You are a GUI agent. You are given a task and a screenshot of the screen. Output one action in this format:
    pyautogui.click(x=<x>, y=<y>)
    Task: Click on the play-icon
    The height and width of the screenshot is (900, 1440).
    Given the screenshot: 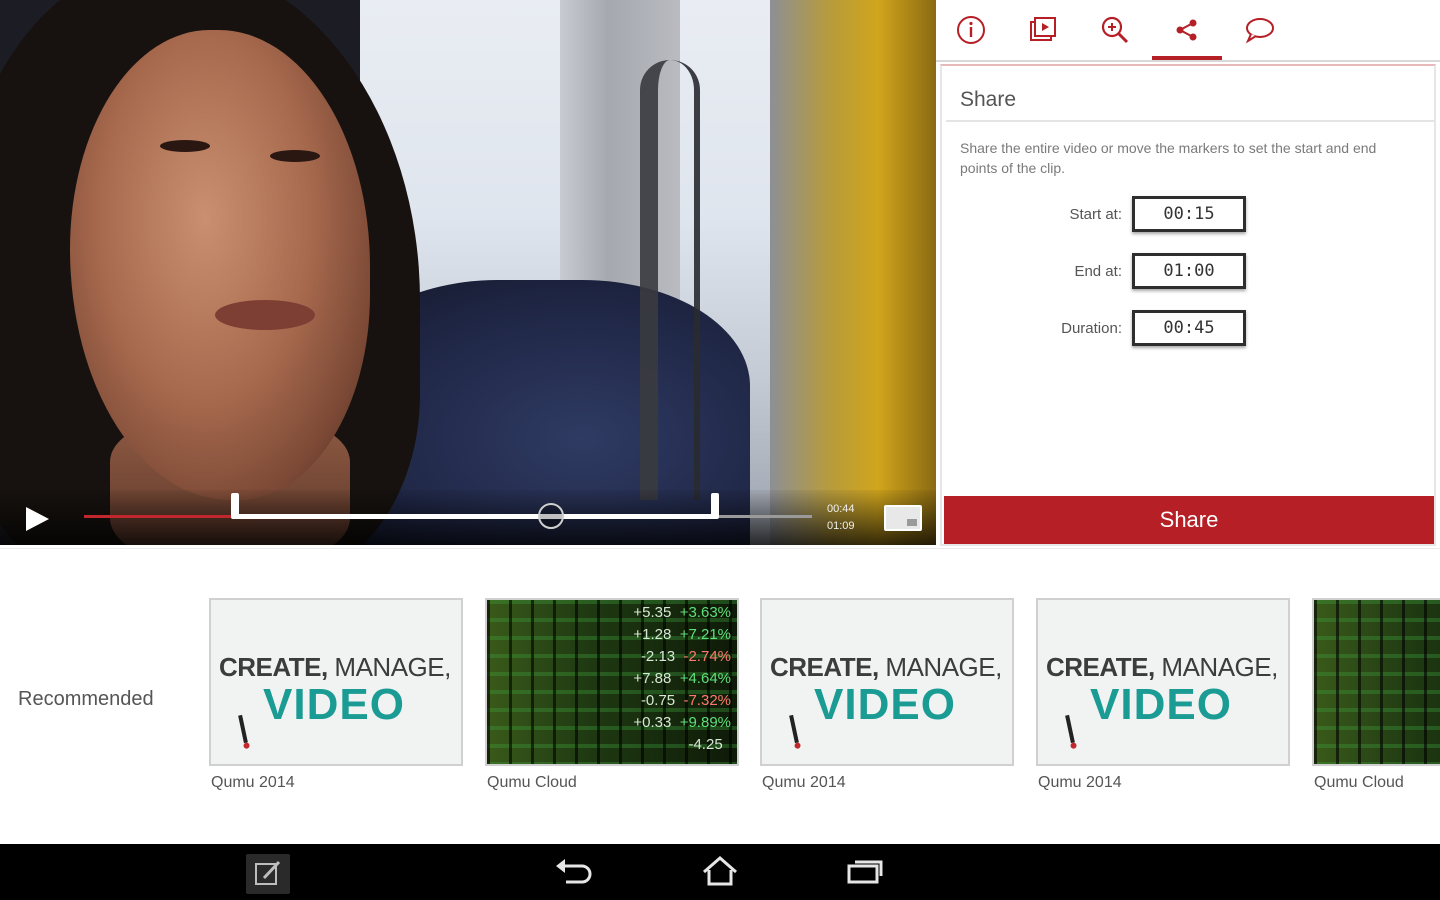 What is the action you would take?
    pyautogui.click(x=37, y=519)
    